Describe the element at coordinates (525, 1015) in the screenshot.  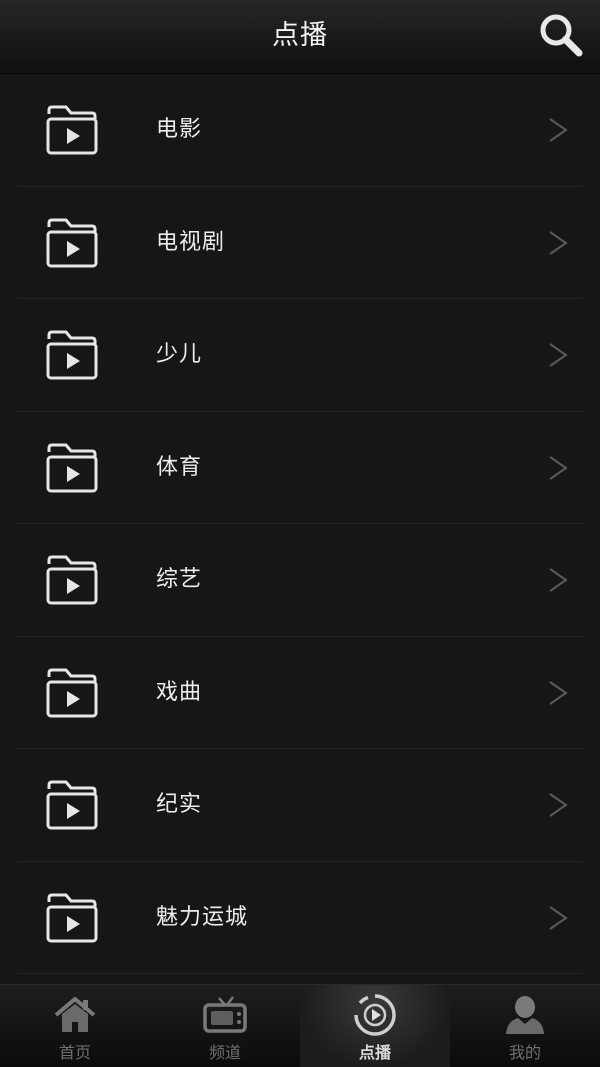
I see `user-icon` at that location.